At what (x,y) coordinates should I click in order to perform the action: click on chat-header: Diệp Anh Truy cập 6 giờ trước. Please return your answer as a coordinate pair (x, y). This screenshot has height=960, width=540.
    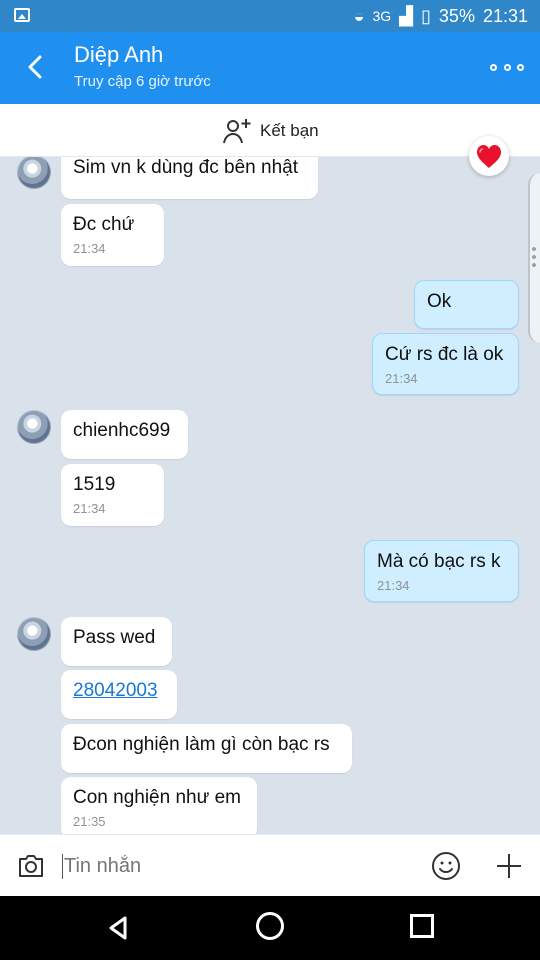
    Looking at the image, I should click on (270, 68).